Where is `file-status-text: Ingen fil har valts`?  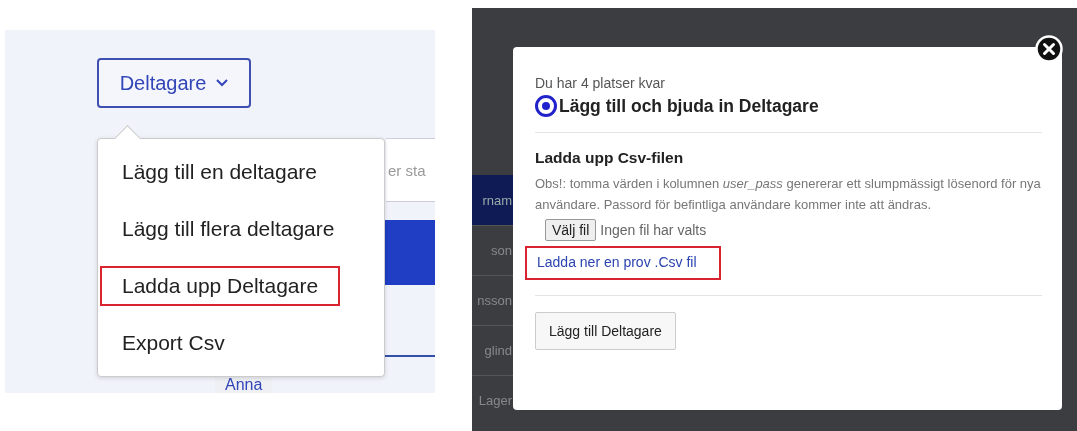
file-status-text: Ingen fil har valts is located at coordinates (653, 230).